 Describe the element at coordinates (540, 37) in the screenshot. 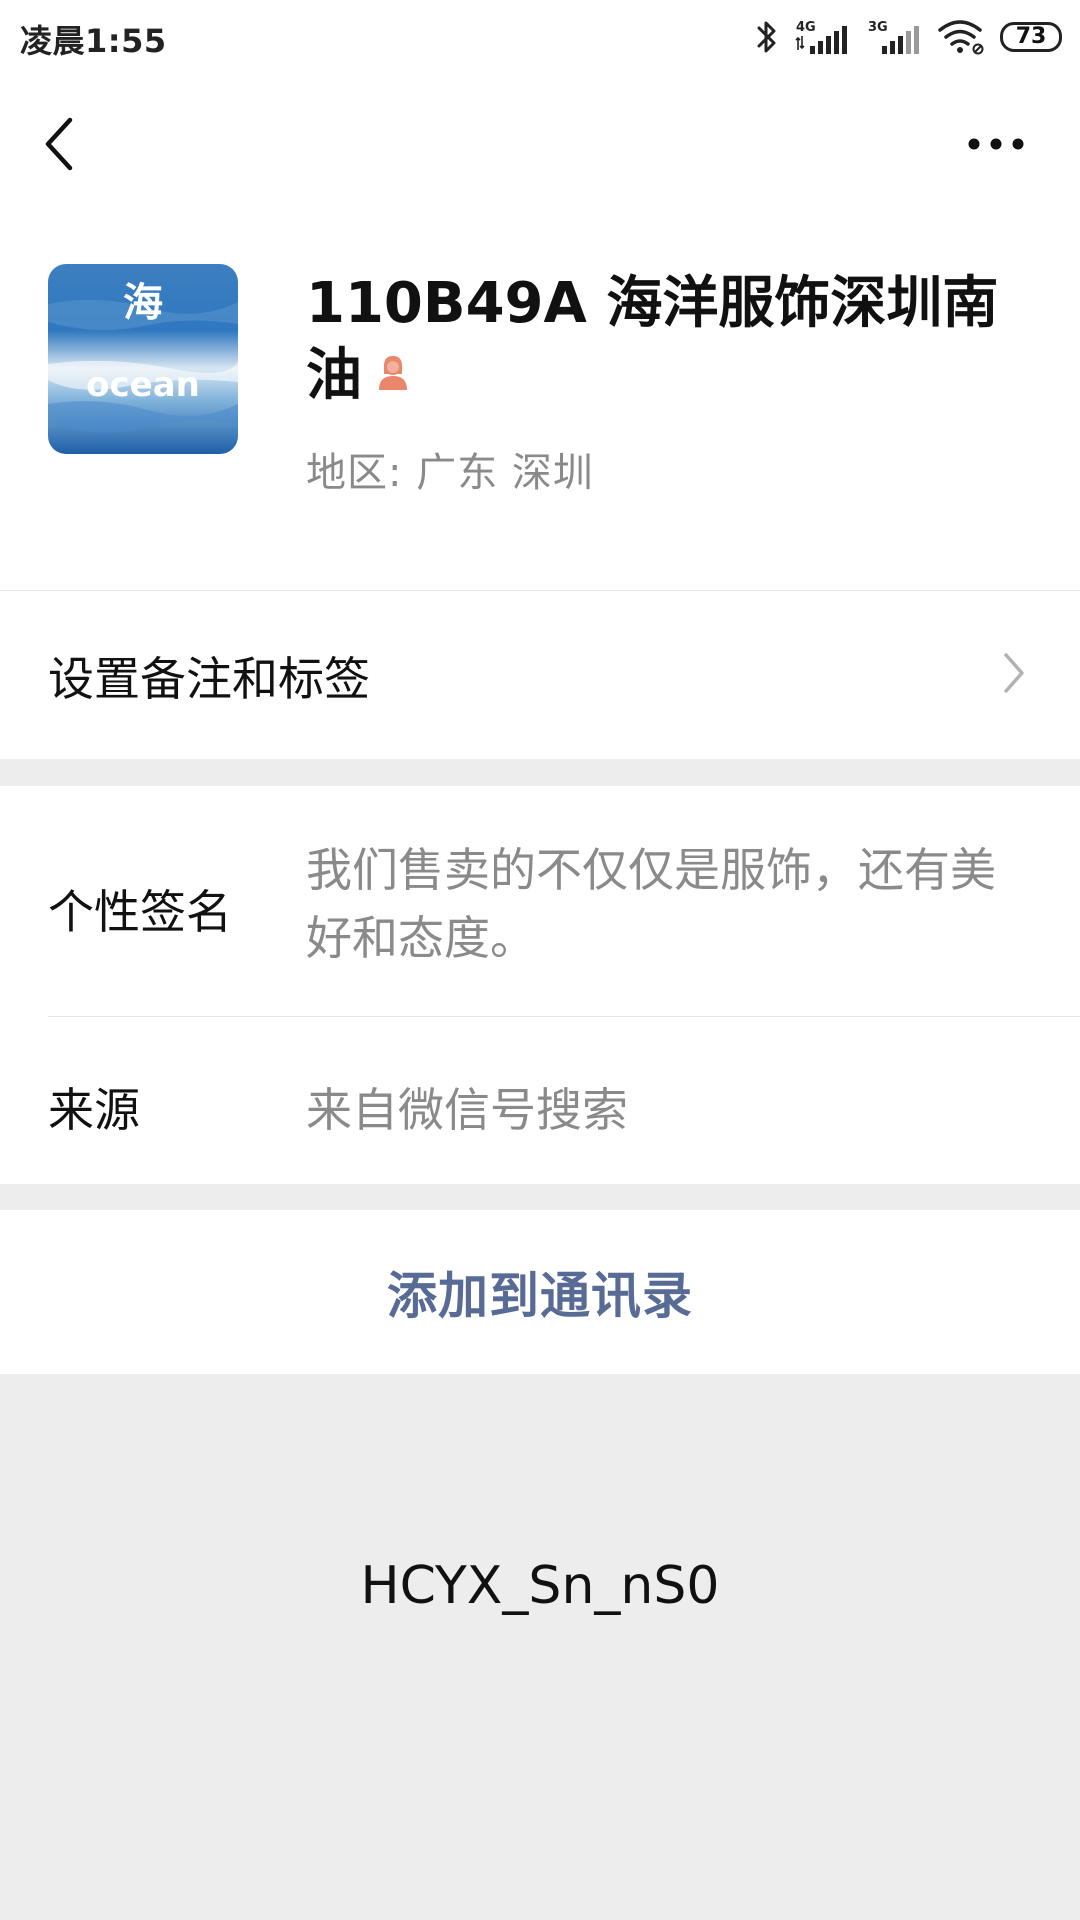

I see `status-bar: 凌晨1:55 4G 3G 73` at that location.